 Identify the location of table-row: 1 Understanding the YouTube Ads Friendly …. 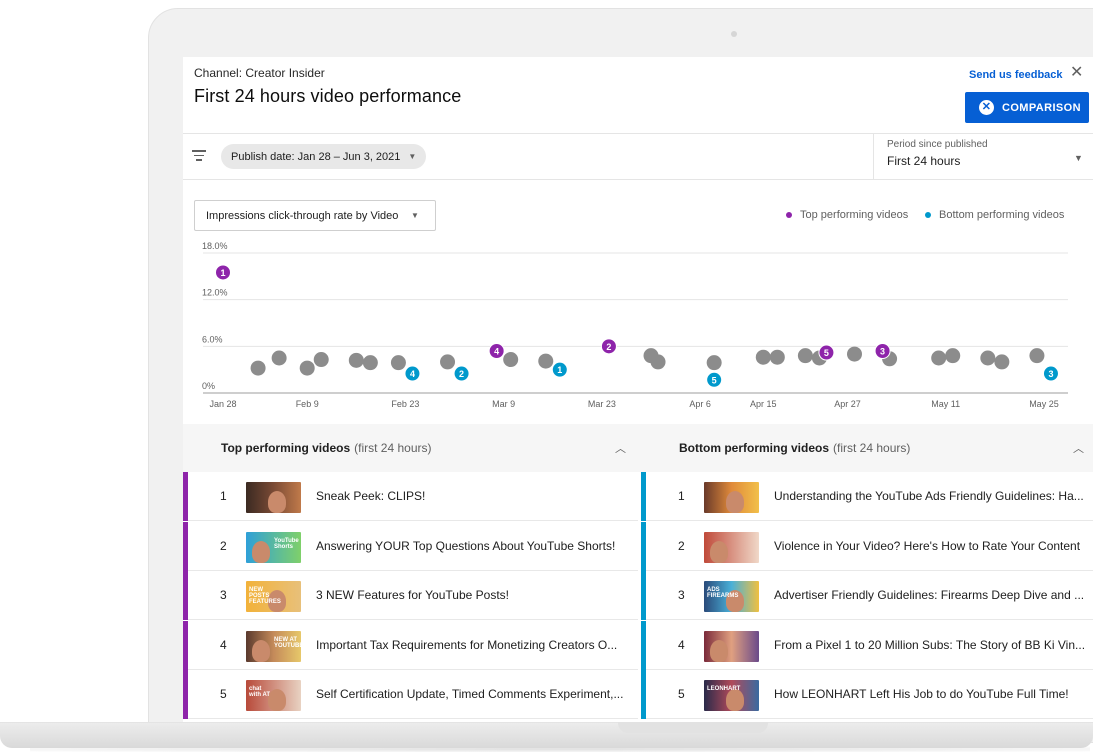
(867, 496).